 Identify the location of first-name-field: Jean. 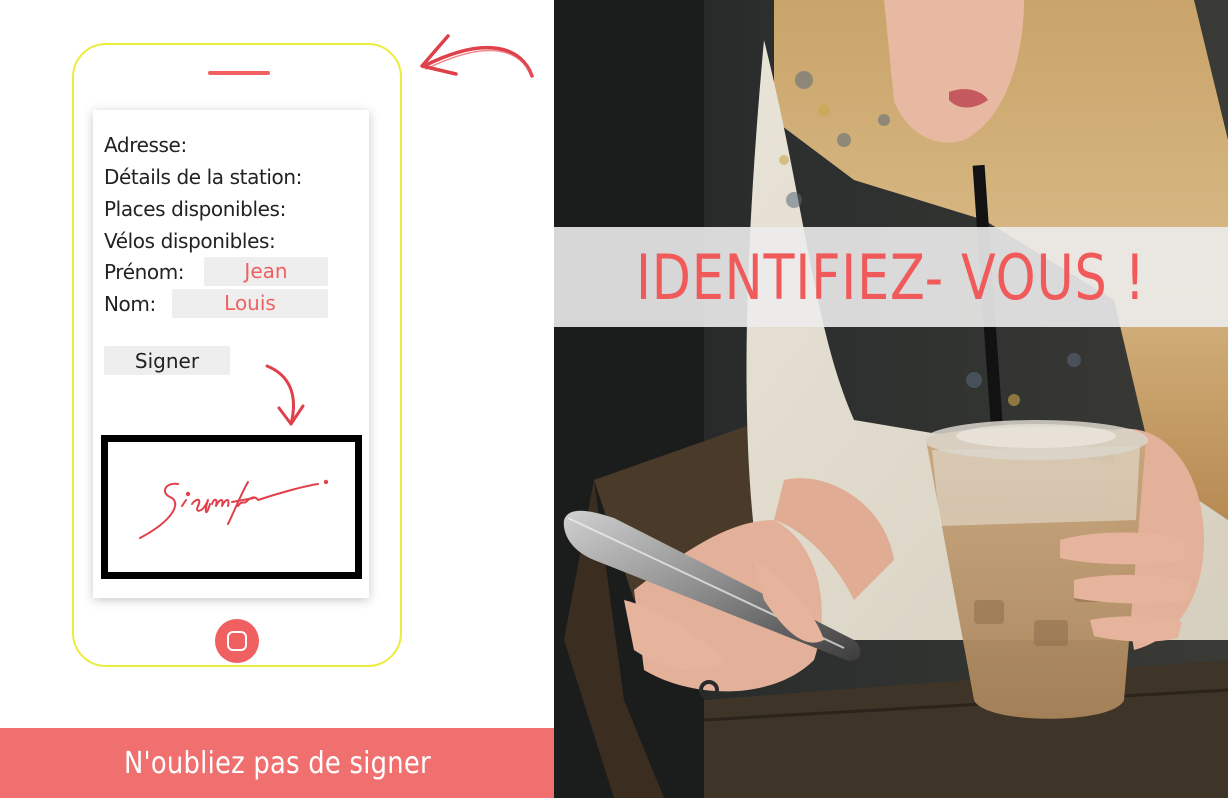
(266, 271).